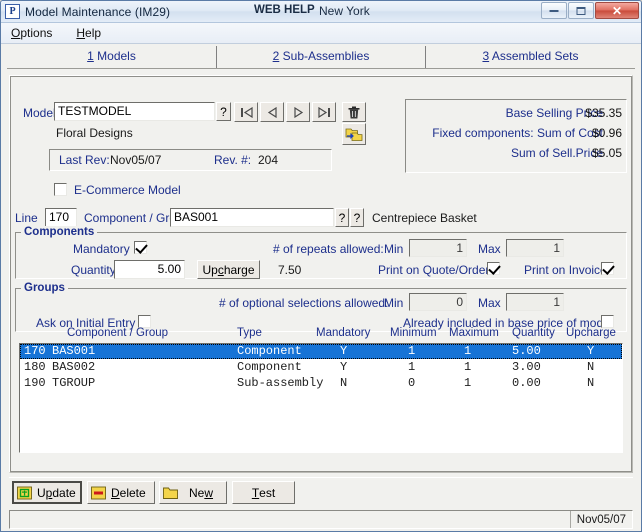 The image size is (642, 532). What do you see at coordinates (394, 249) in the screenshot?
I see `repeats-min-label: Min` at bounding box center [394, 249].